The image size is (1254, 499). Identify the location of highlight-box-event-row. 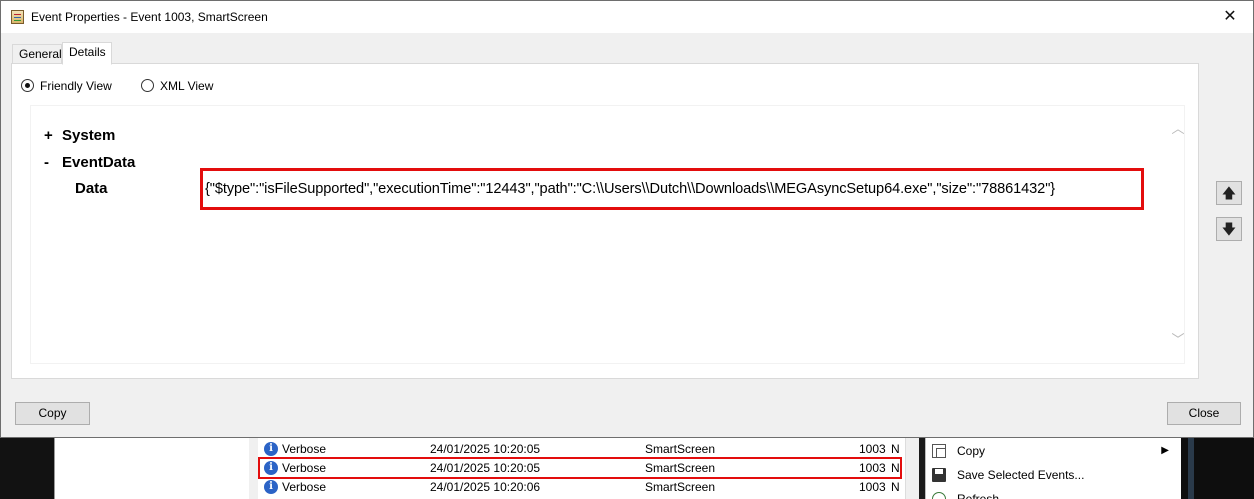
(580, 468).